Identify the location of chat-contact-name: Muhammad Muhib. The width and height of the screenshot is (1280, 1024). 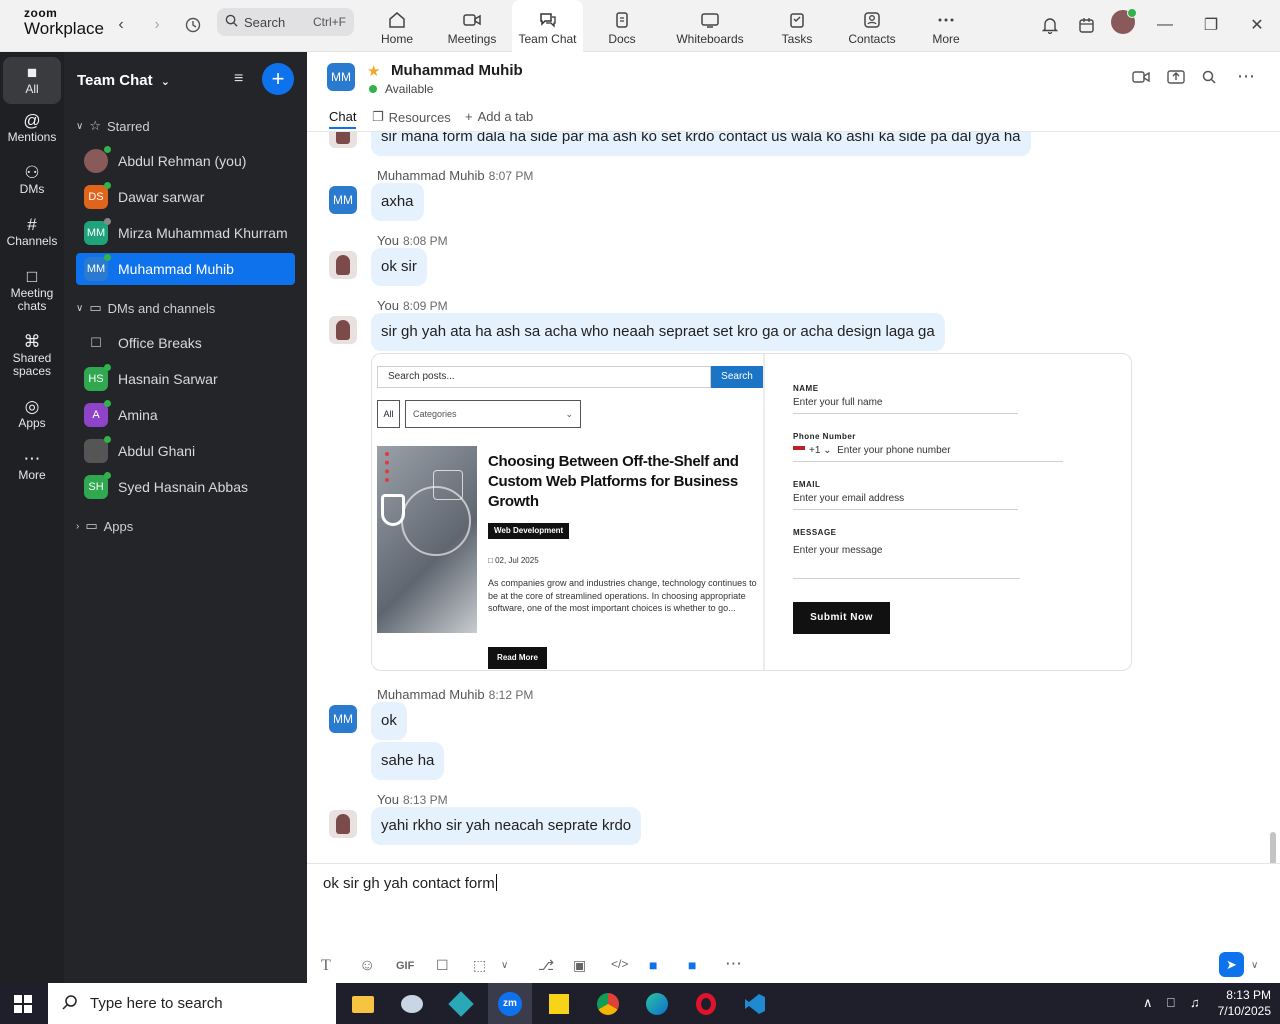
(457, 70).